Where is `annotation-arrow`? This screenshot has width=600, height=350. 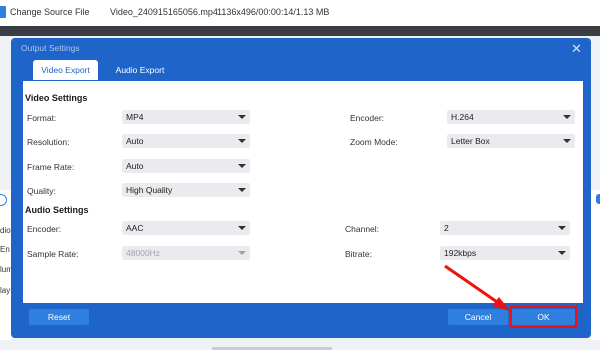 annotation-arrow is located at coordinates (477, 287).